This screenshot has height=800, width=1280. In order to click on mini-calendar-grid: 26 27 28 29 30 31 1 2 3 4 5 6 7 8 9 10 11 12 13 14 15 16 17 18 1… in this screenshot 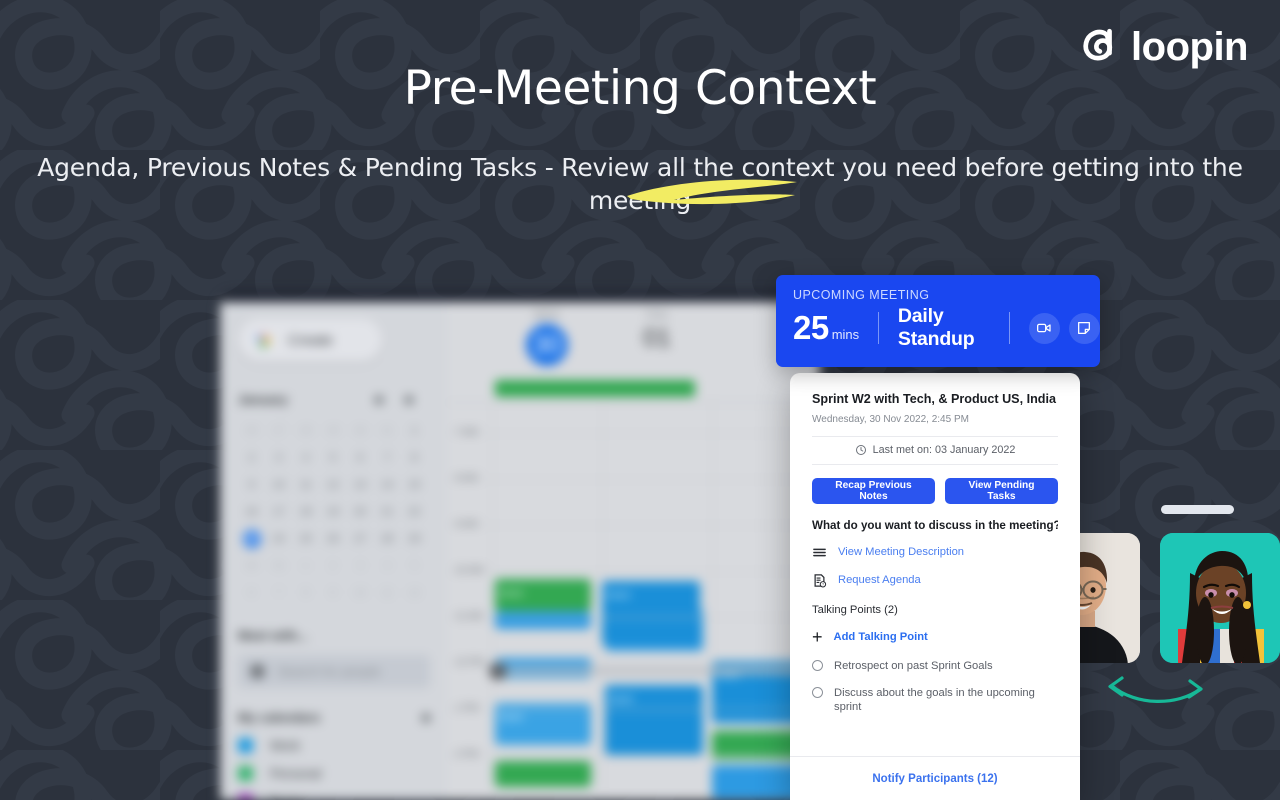, I will do `click(333, 512)`.